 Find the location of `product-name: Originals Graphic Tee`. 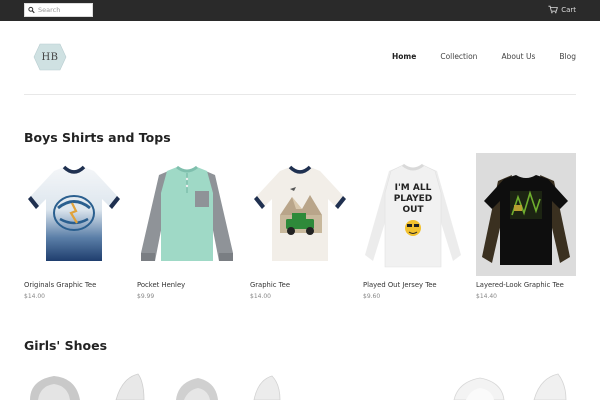

product-name: Originals Graphic Tee is located at coordinates (60, 285).